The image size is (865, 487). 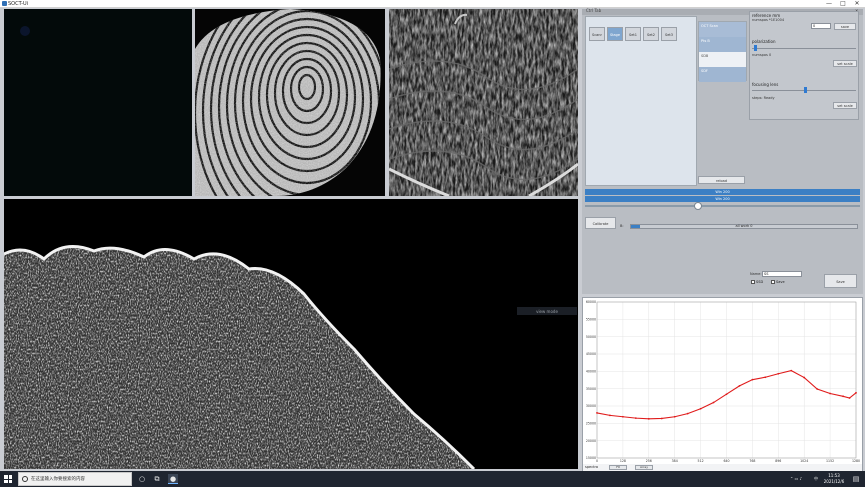 What do you see at coordinates (591, 337) in the screenshot?
I see `chart-y-tick-label: 50000` at bounding box center [591, 337].